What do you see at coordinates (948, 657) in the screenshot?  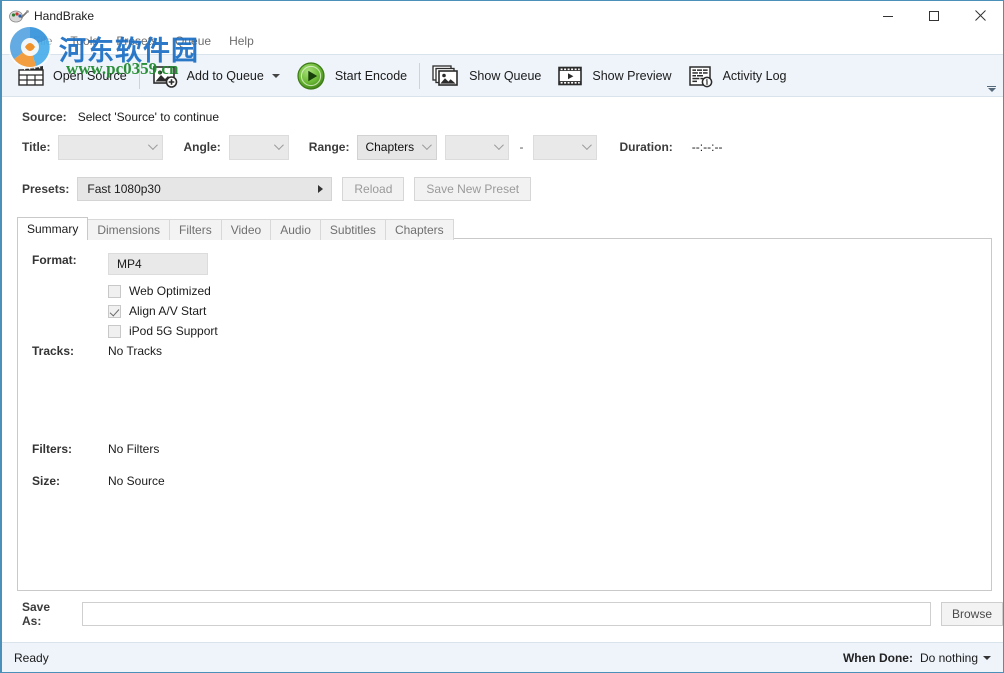 I see `when-done-value: Do nothing` at bounding box center [948, 657].